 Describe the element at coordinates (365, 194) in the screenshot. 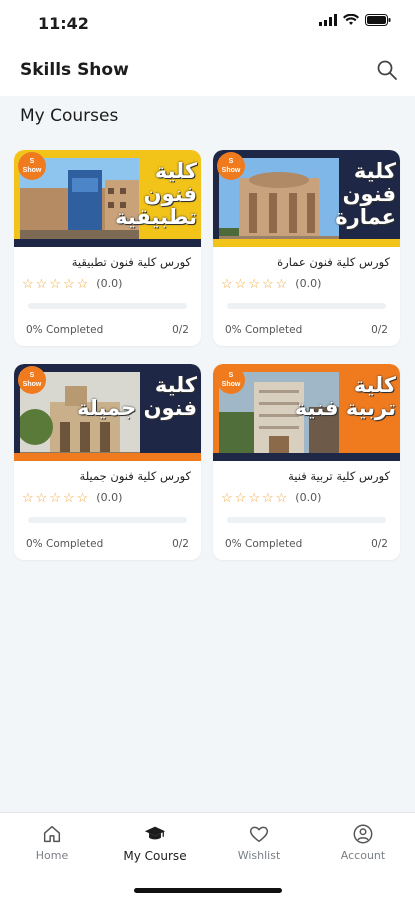

I see `thumbnail-title: كلية فنون عمارة` at that location.